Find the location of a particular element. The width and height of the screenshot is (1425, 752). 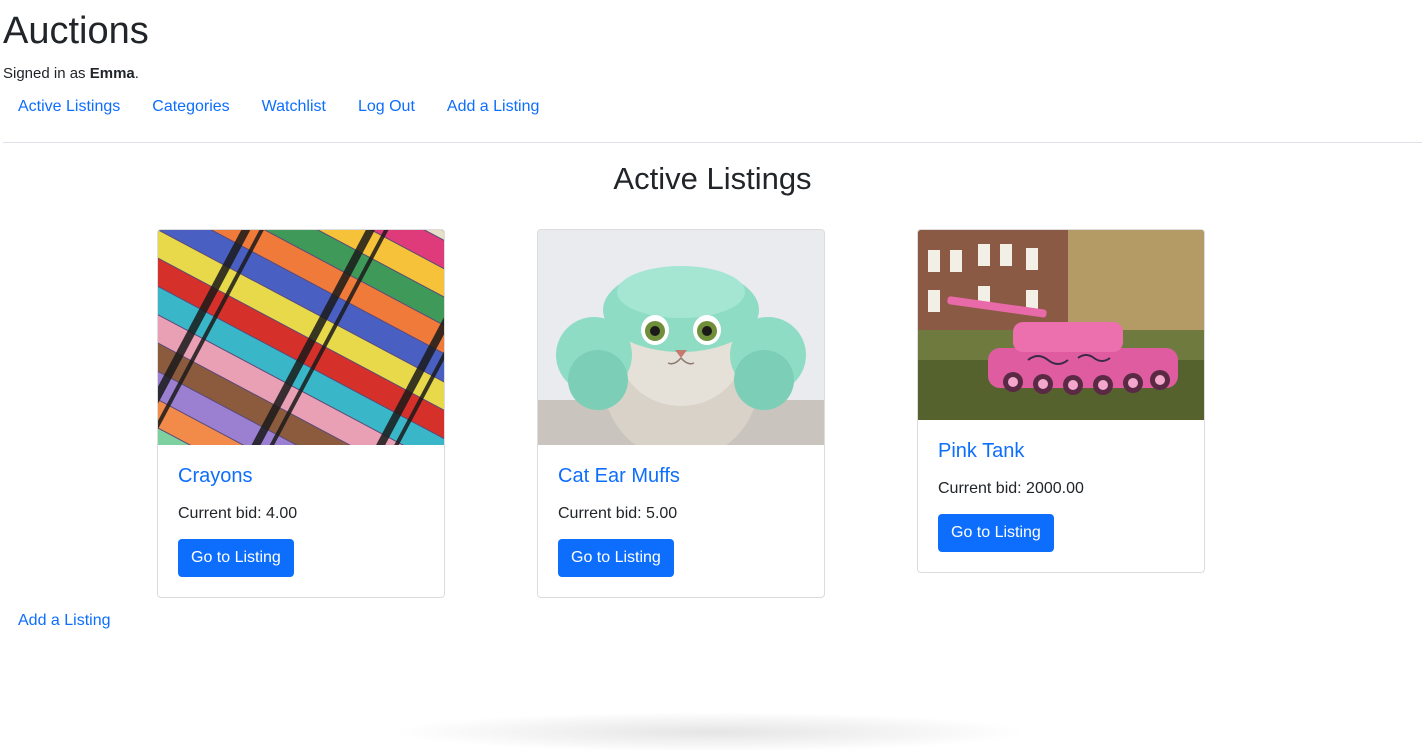

current-bid: Current bid: 4.00 is located at coordinates (238, 513).